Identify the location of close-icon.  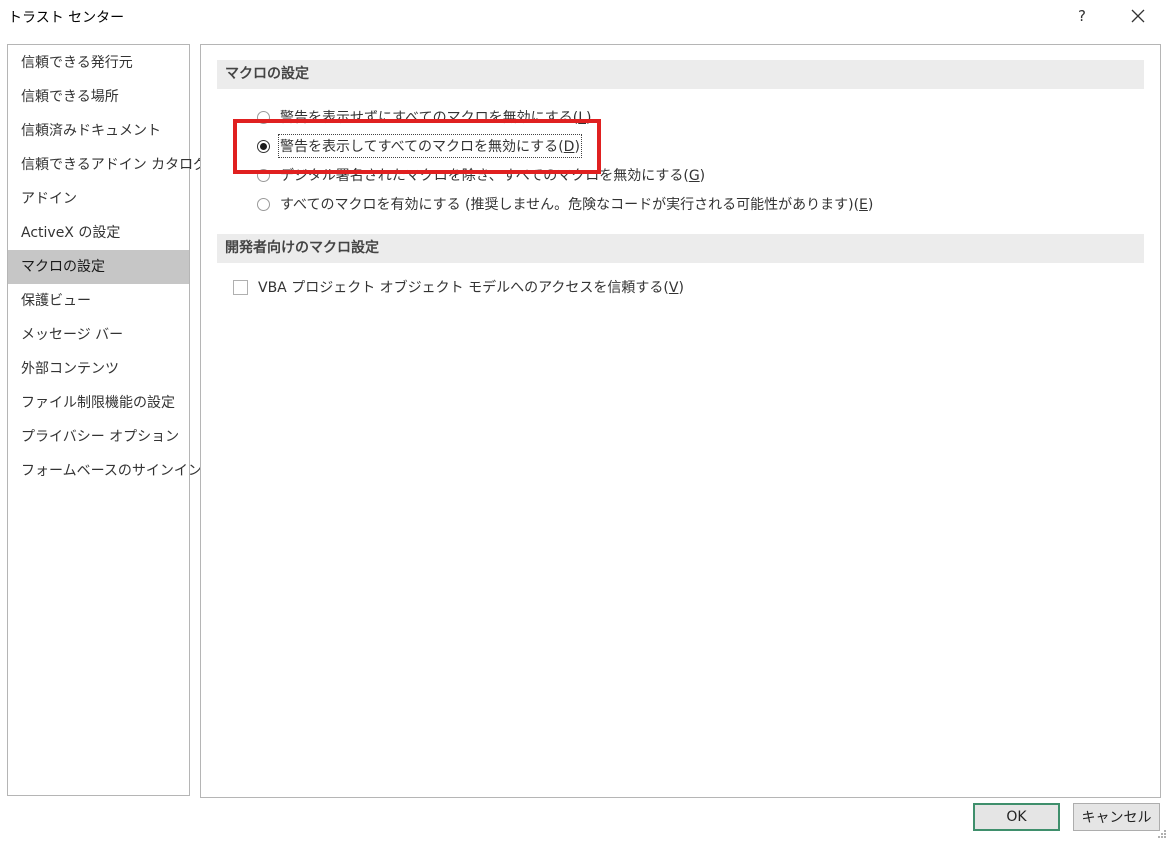
(1138, 16).